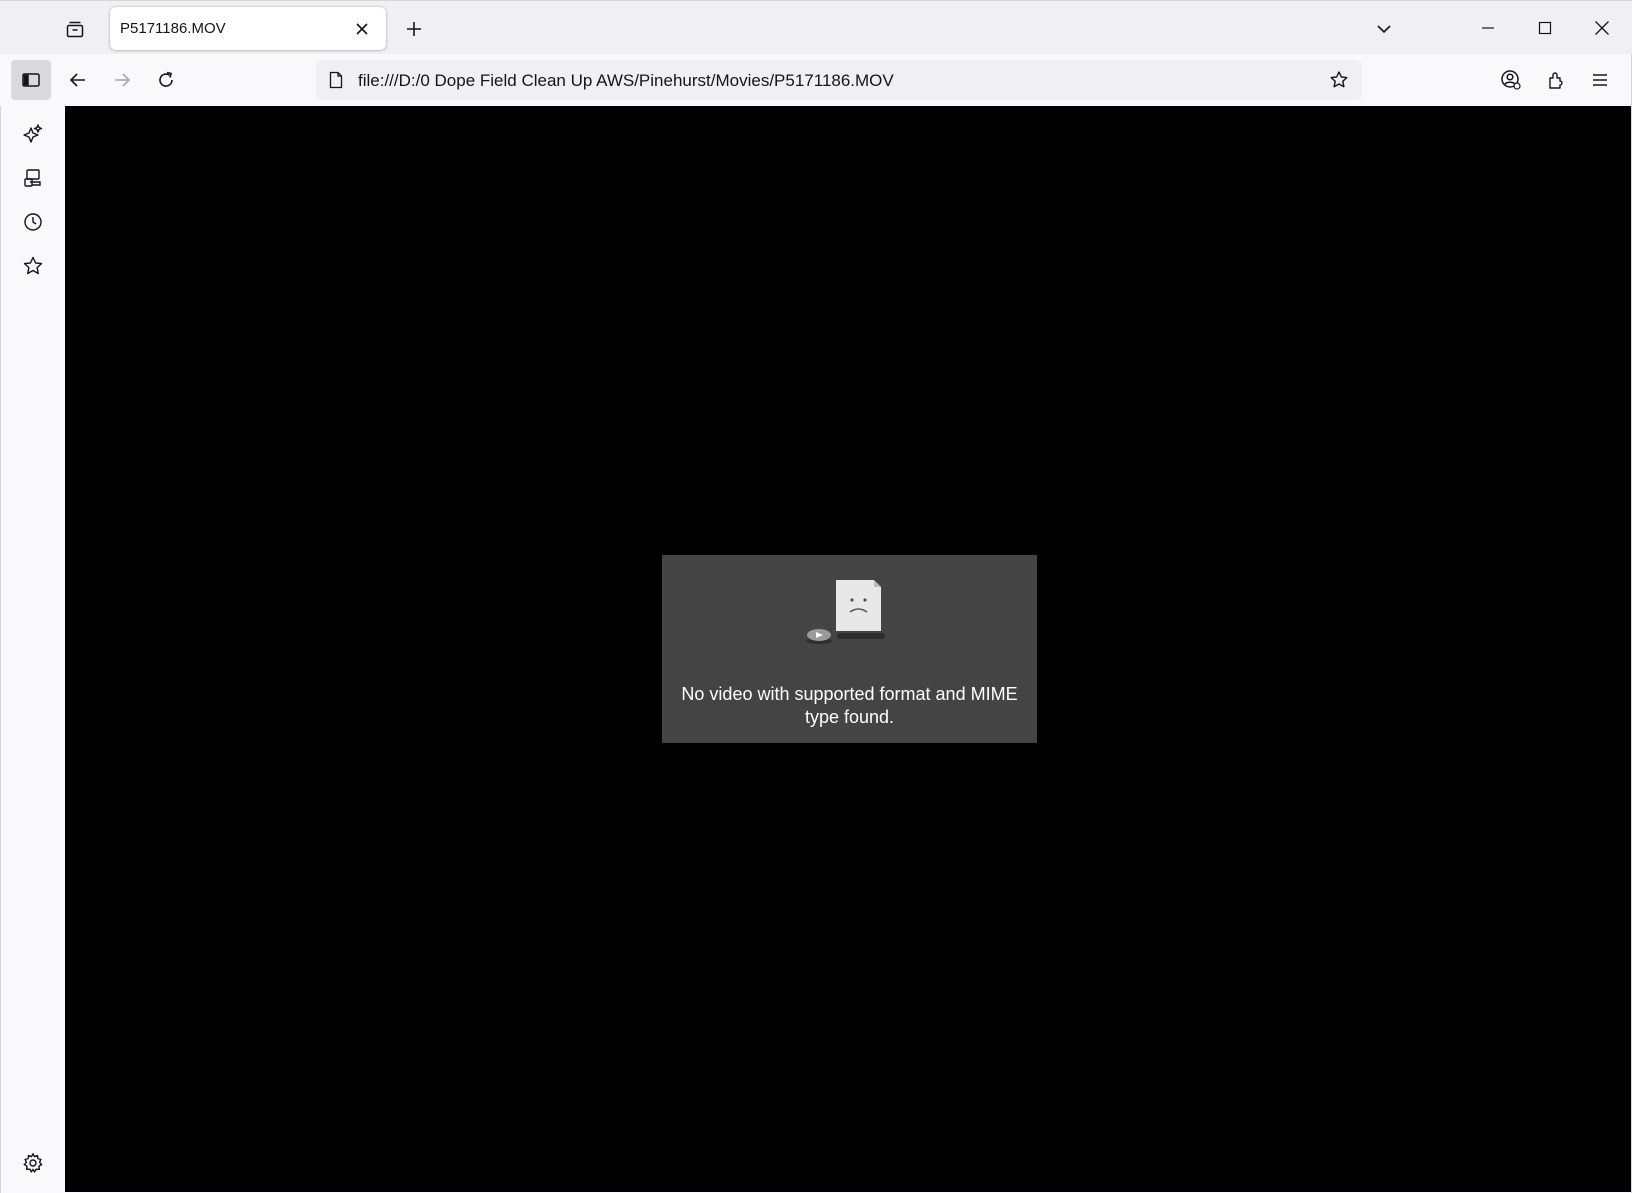  I want to click on new-tab-button, so click(414, 29).